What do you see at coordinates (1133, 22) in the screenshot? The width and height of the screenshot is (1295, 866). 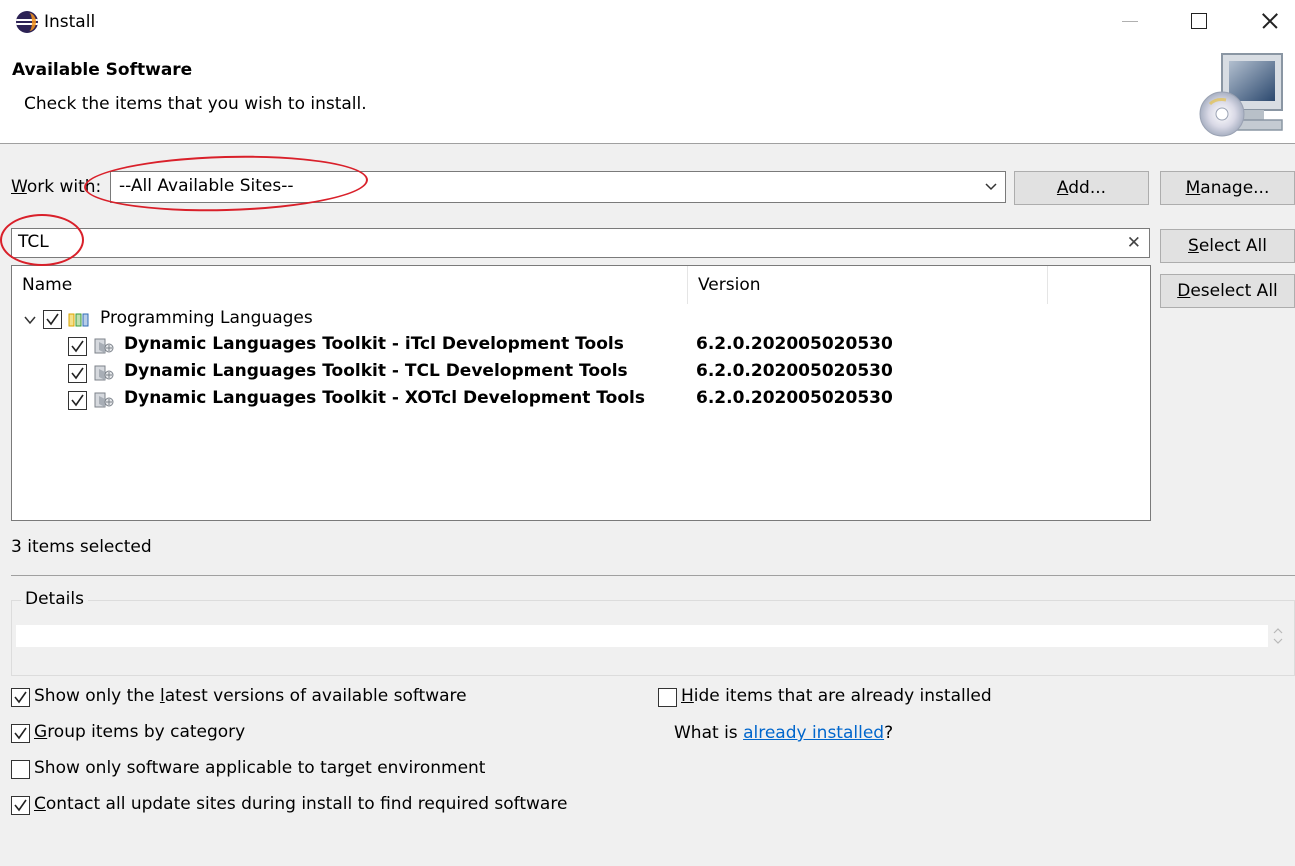 I see `minimize-icon` at bounding box center [1133, 22].